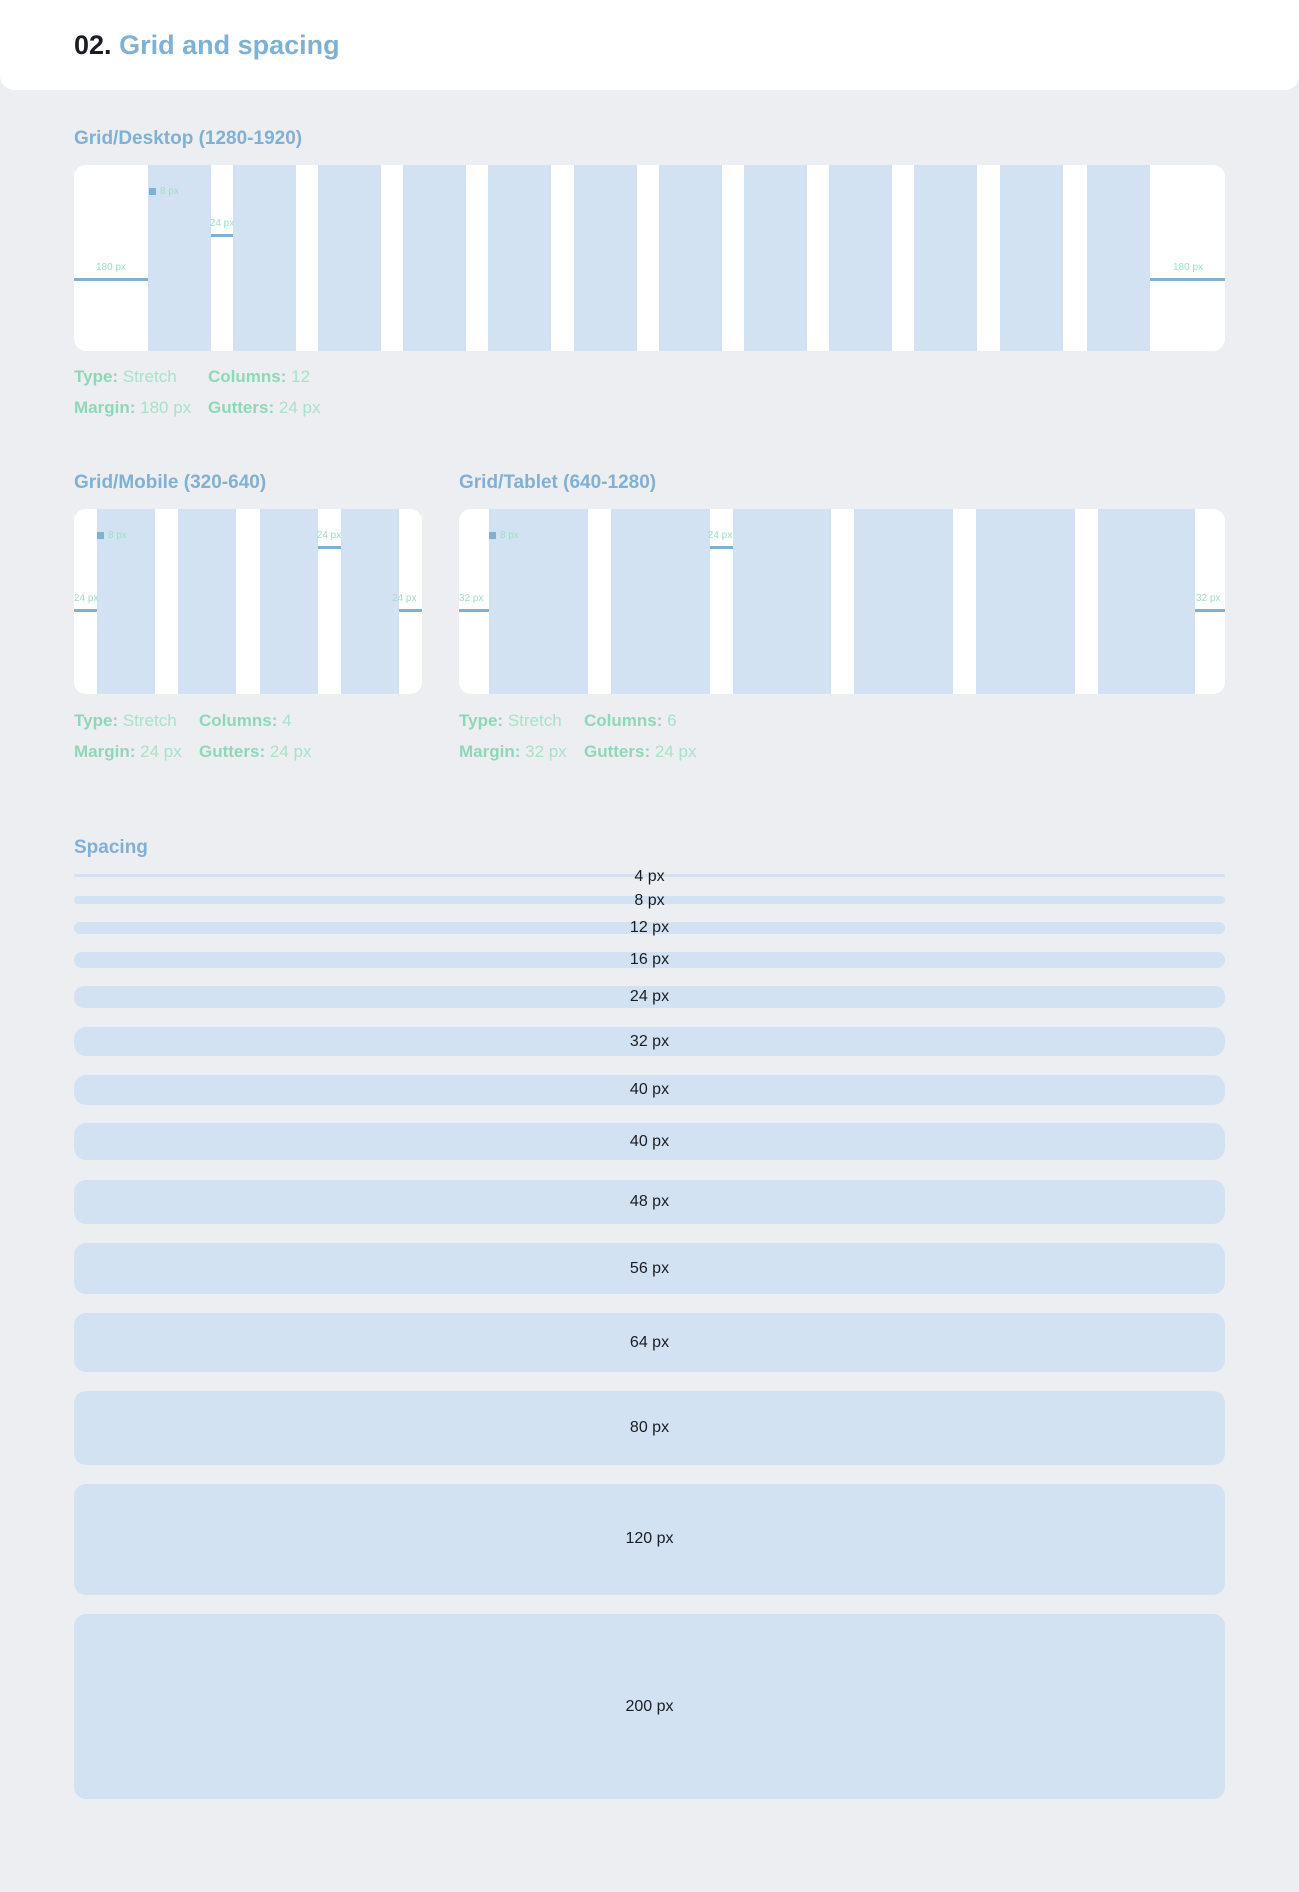 This screenshot has width=1299, height=1892. I want to click on margin-right-label: 180 px, so click(1188, 267).